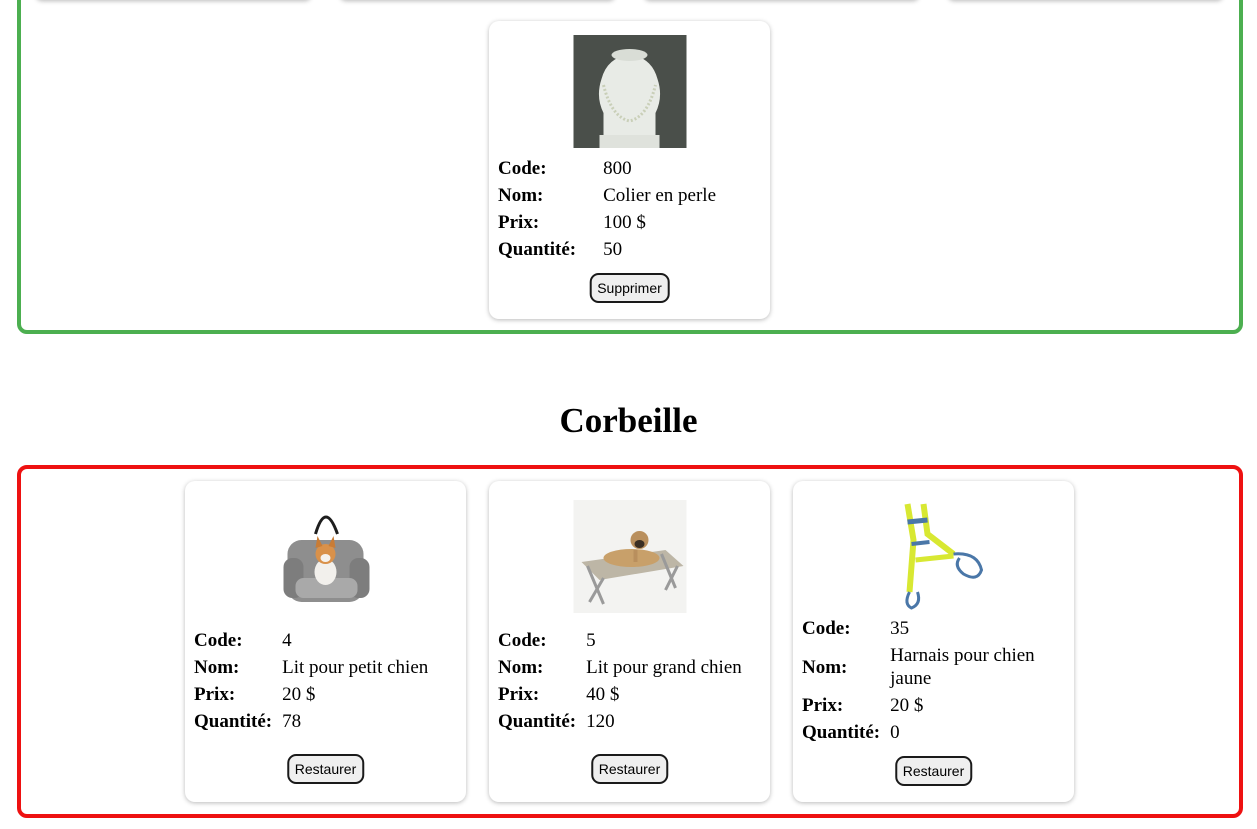 This screenshot has height=829, width=1257. Describe the element at coordinates (660, 195) in the screenshot. I see `name-value: Colier en perle` at that location.